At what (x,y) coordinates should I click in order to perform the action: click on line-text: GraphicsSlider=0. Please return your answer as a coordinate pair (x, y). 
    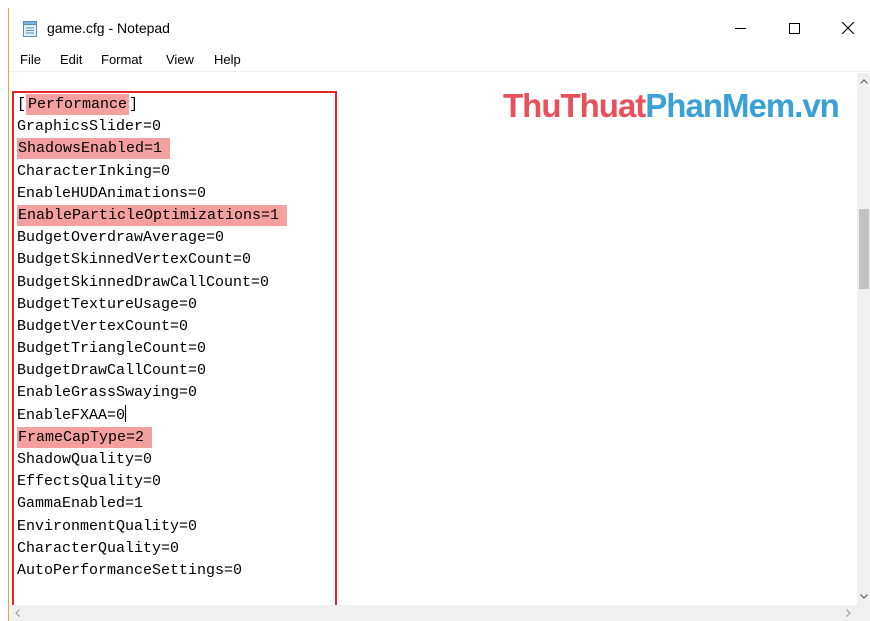
    Looking at the image, I should click on (89, 127).